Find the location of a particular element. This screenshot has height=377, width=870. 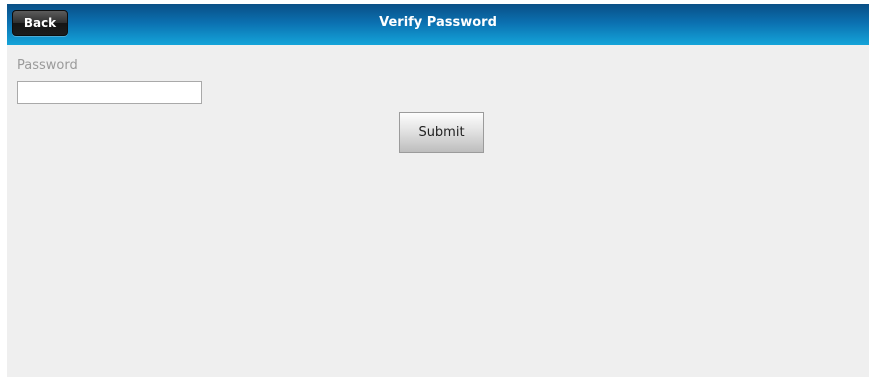

password-field is located at coordinates (109, 92).